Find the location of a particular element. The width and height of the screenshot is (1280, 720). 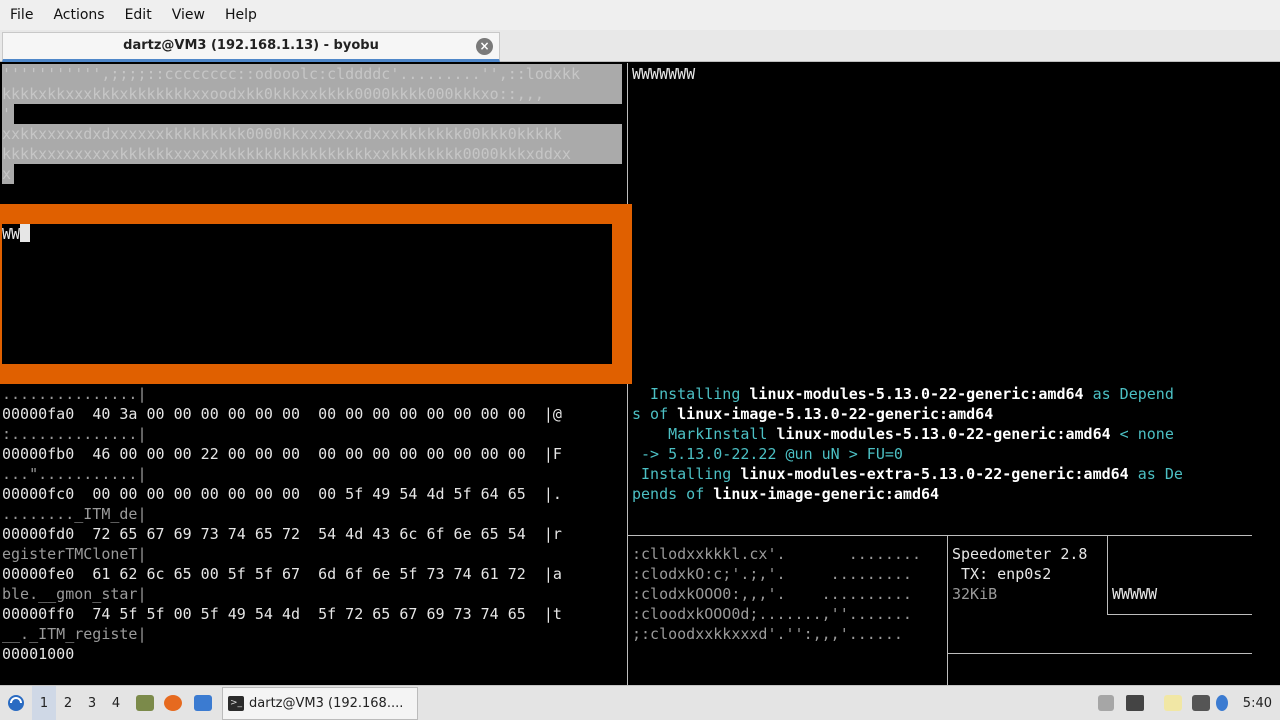

hex-ascii-cont: ..."...........| is located at coordinates (74, 474).